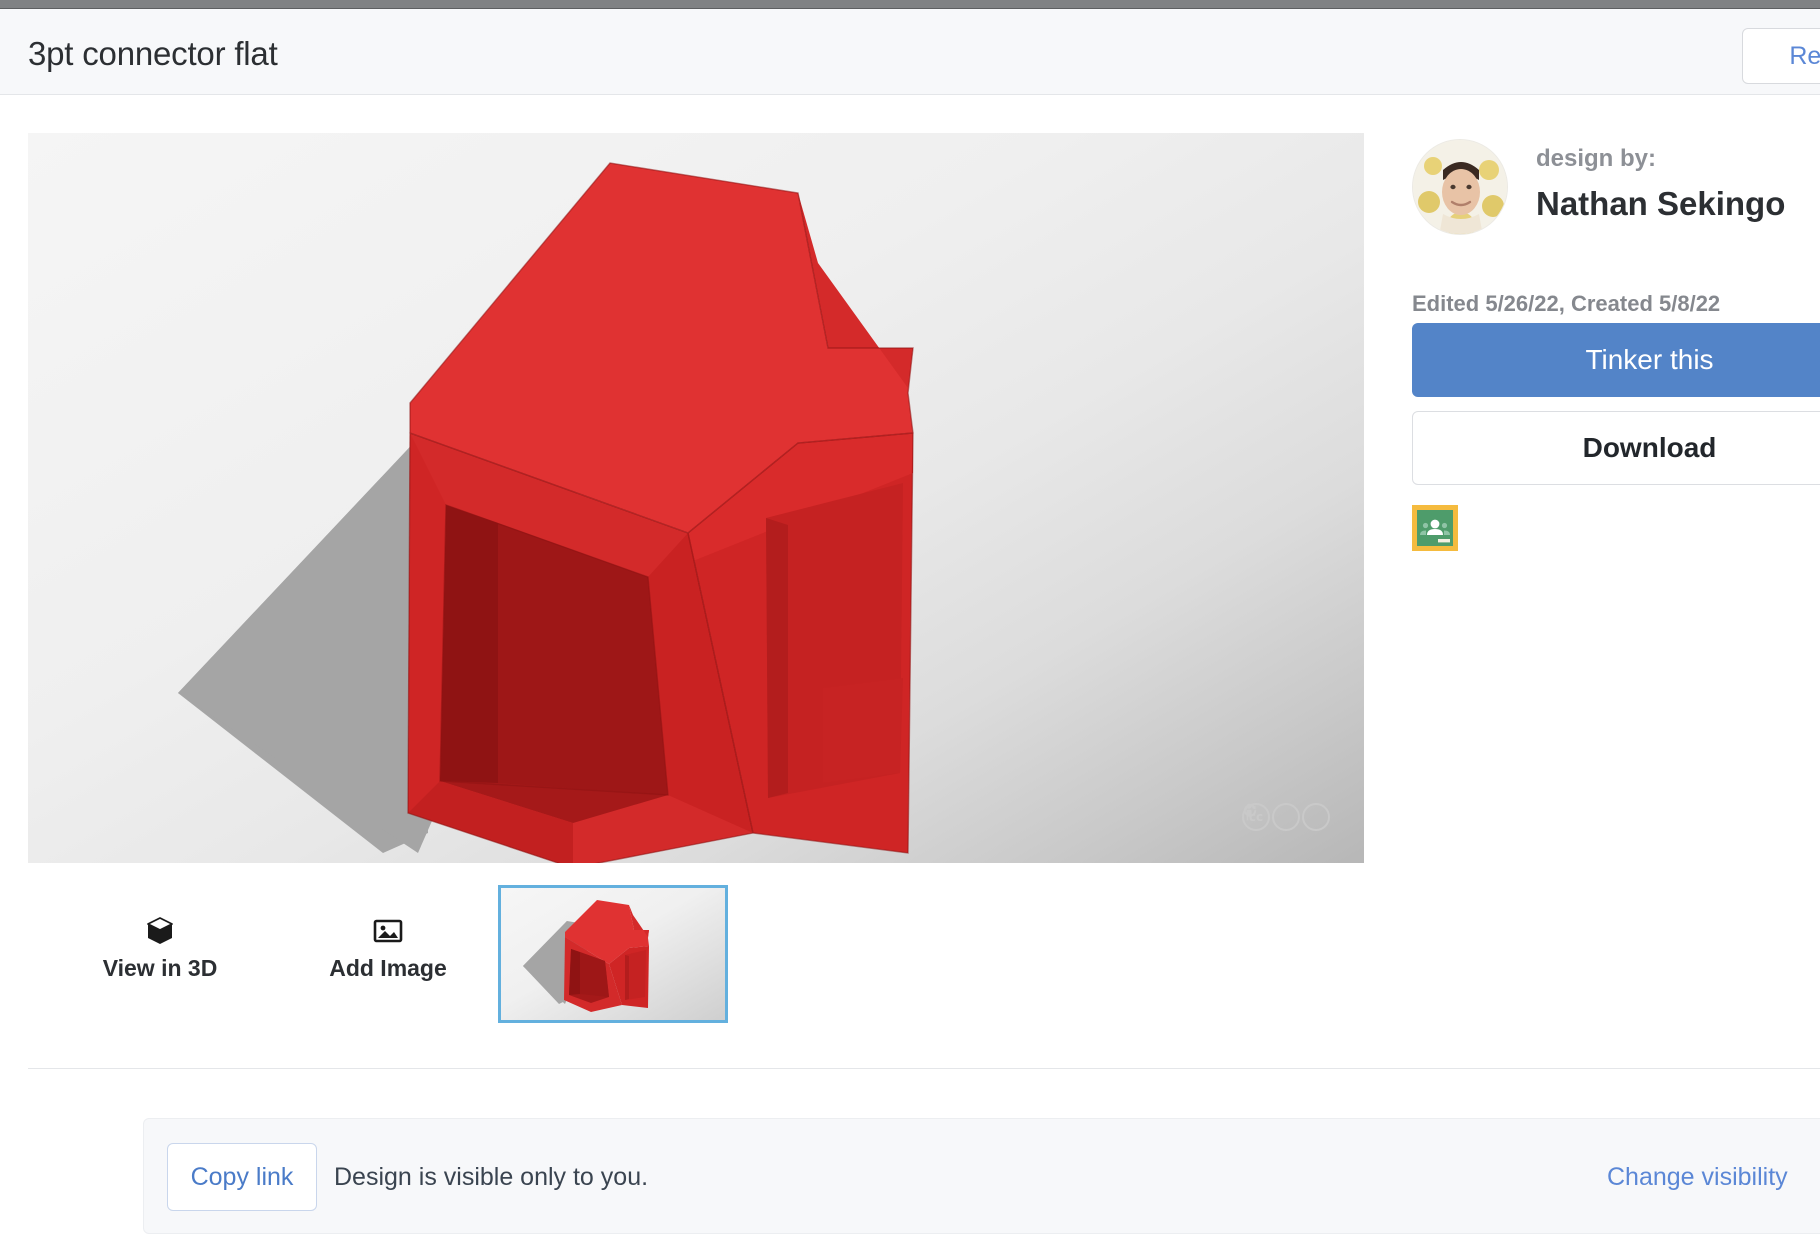 The height and width of the screenshot is (1234, 1820). I want to click on tinker-this-label: Tinker this, so click(1649, 359).